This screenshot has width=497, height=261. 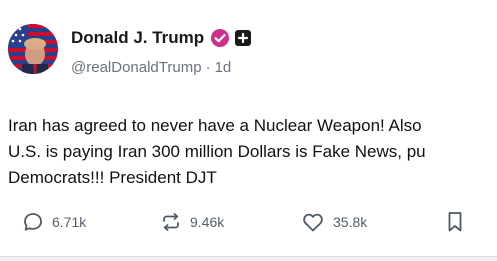 I want to click on timestamp: 1d, so click(x=223, y=67).